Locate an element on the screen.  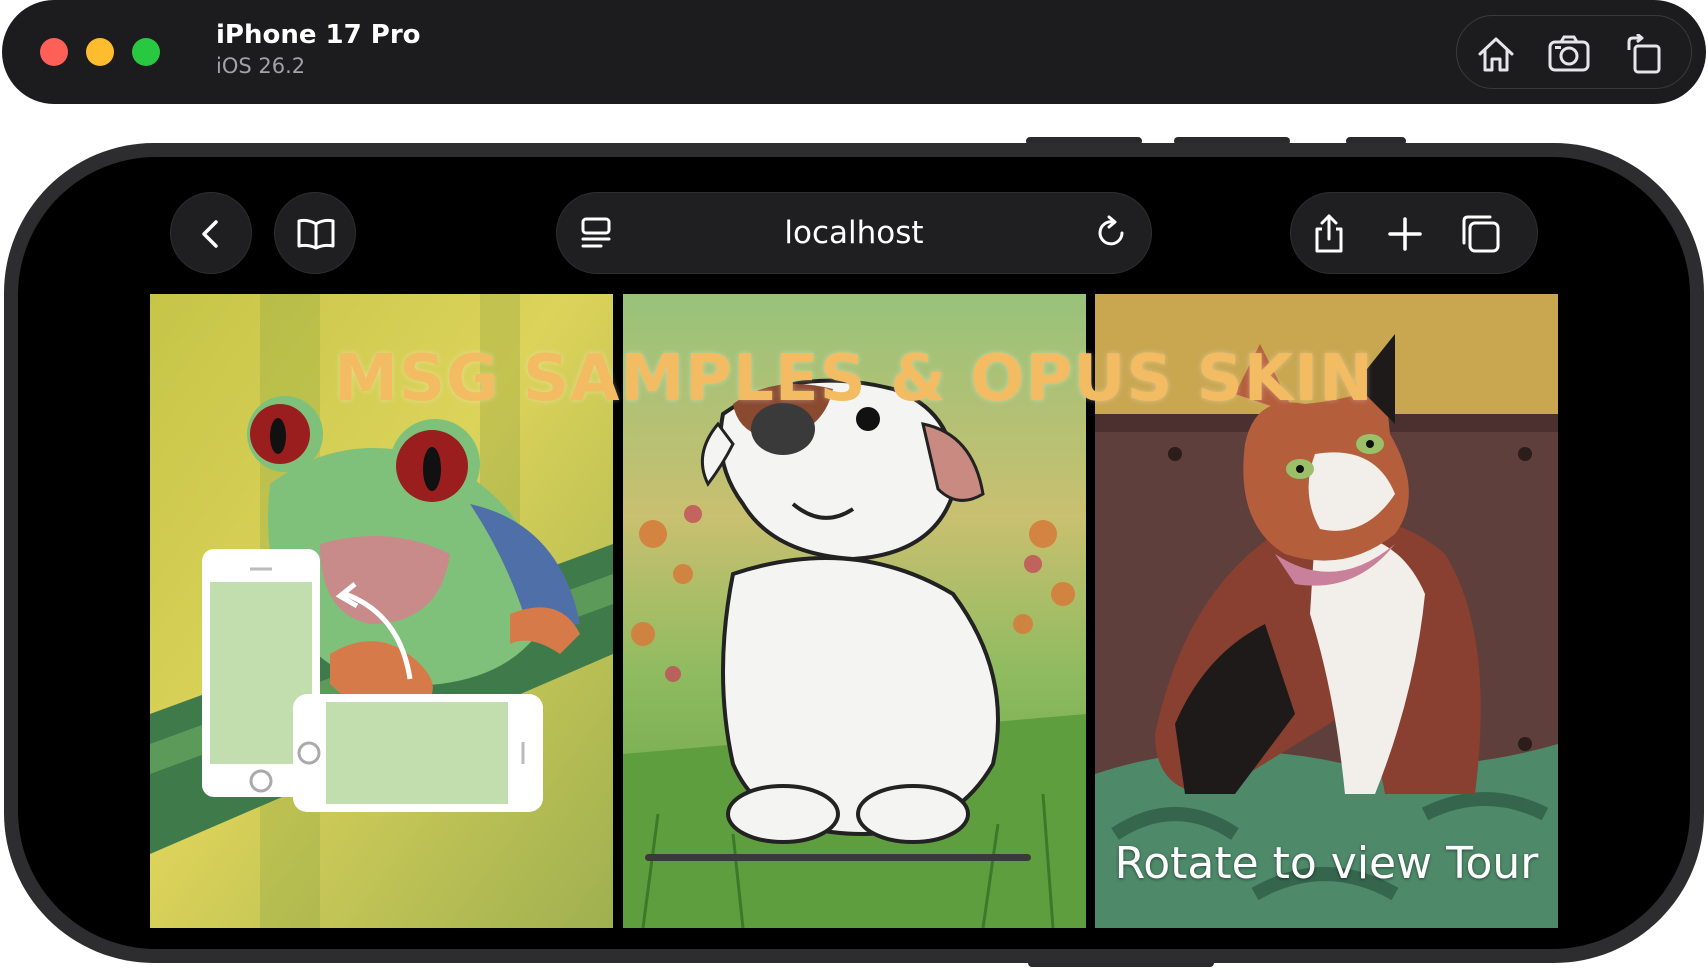
os-version: iOS 26.2 is located at coordinates (261, 66).